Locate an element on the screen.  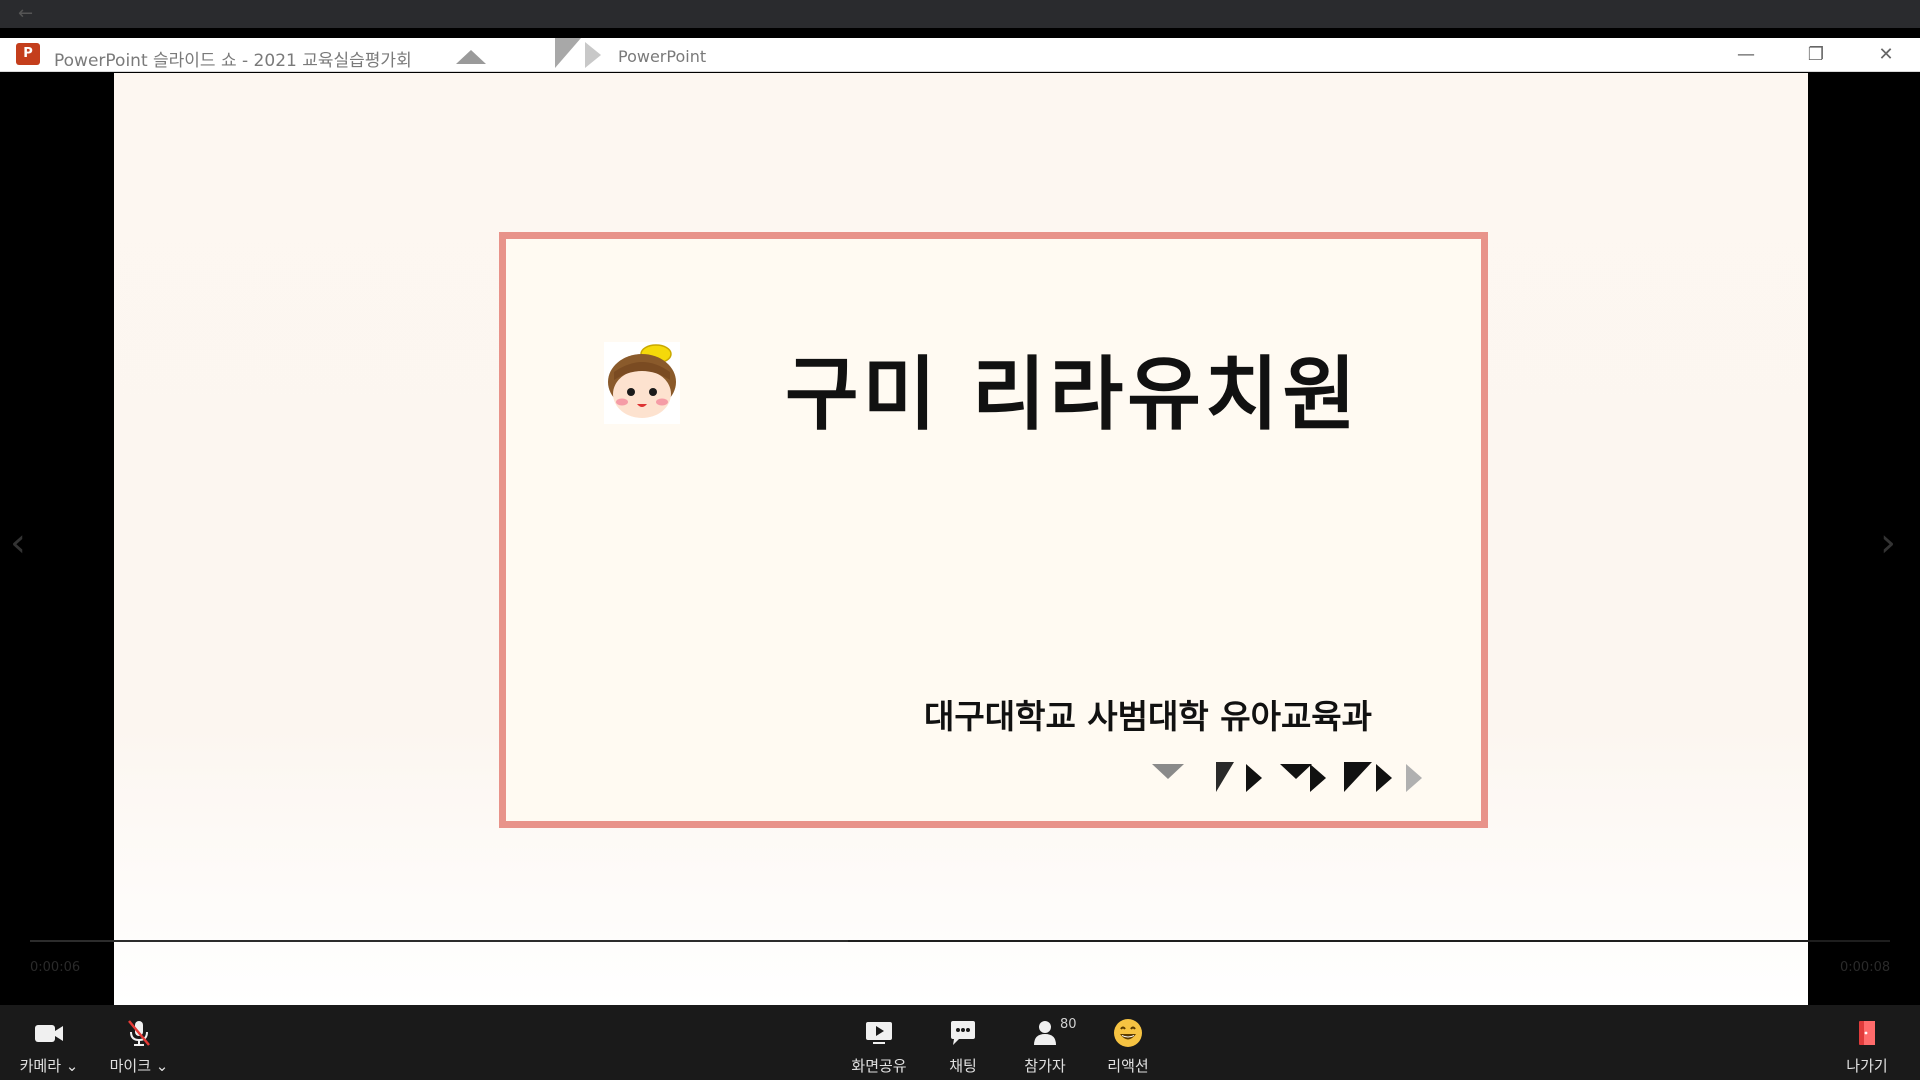
powerpoint-logo-icon: P is located at coordinates (28, 54).